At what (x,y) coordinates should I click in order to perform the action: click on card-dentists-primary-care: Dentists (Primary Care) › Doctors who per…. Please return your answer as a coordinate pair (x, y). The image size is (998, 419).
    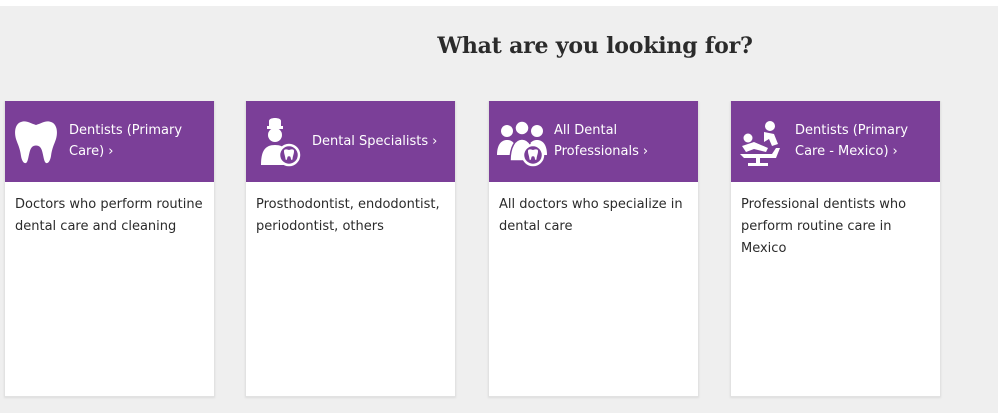
    Looking at the image, I should click on (109, 249).